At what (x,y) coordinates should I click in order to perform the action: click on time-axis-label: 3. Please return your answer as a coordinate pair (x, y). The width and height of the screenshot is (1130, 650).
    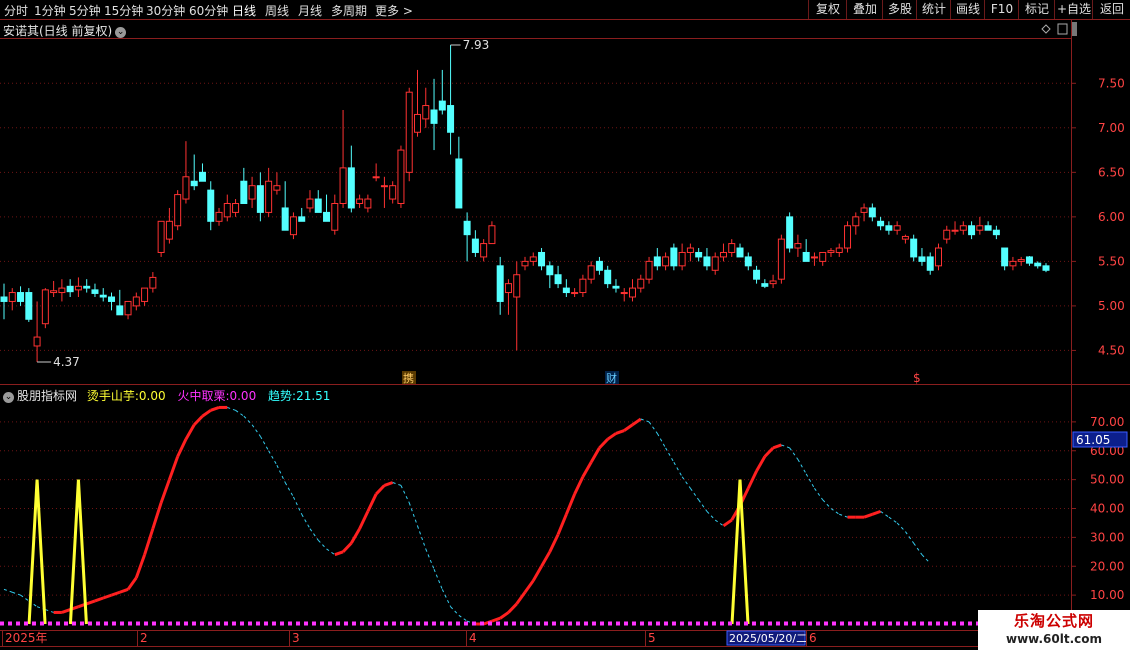
    Looking at the image, I should click on (296, 638).